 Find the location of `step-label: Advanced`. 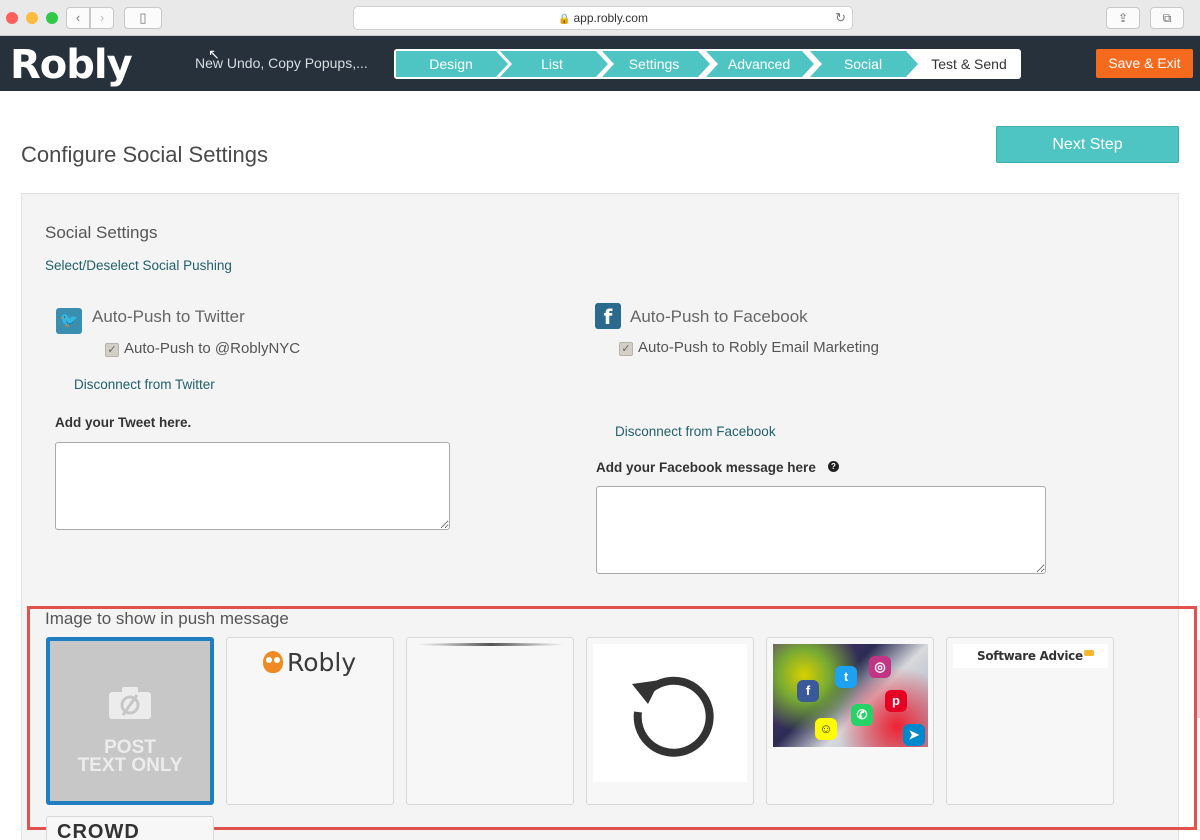

step-label: Advanced is located at coordinates (759, 64).